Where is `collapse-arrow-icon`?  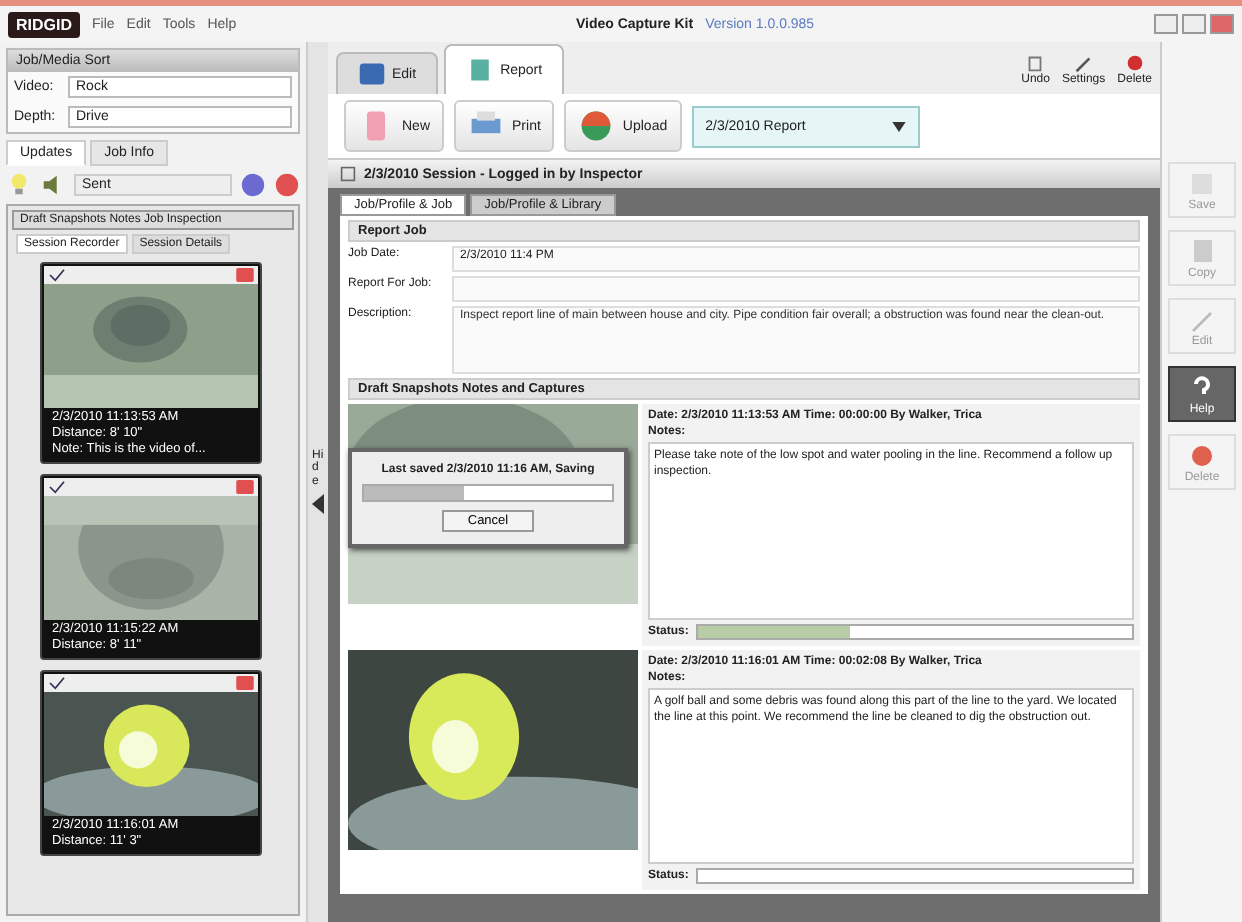 collapse-arrow-icon is located at coordinates (318, 504).